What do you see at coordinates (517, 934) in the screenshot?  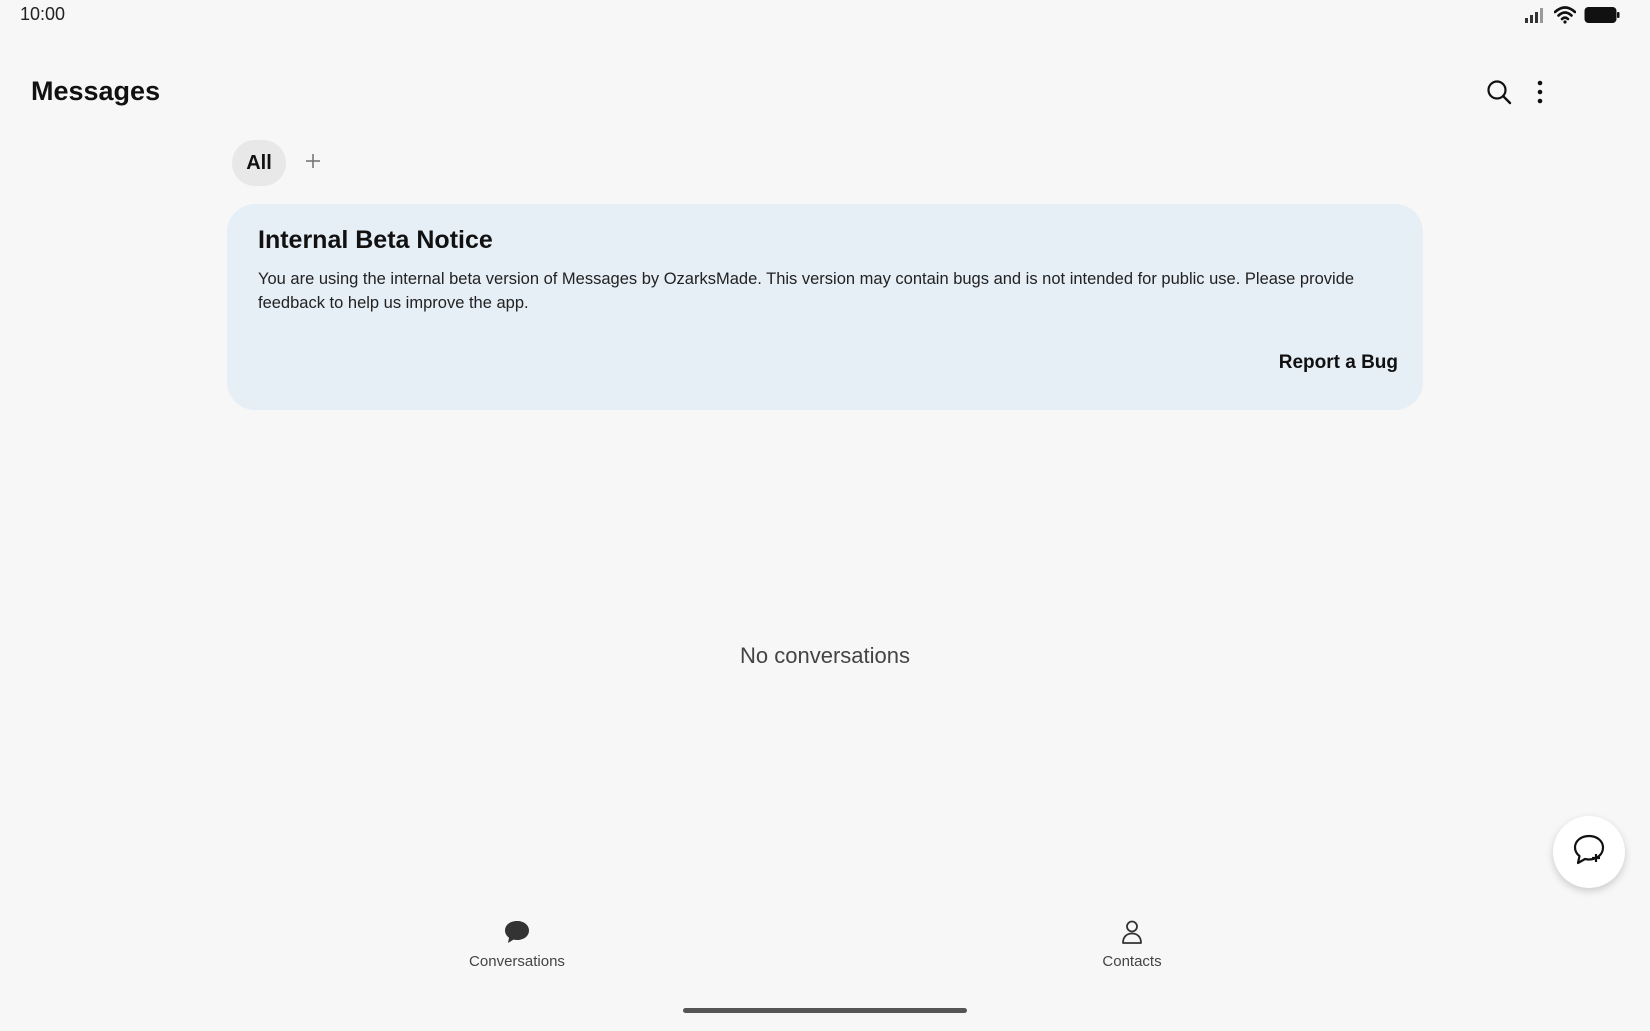 I see `chat-bubble-icon` at bounding box center [517, 934].